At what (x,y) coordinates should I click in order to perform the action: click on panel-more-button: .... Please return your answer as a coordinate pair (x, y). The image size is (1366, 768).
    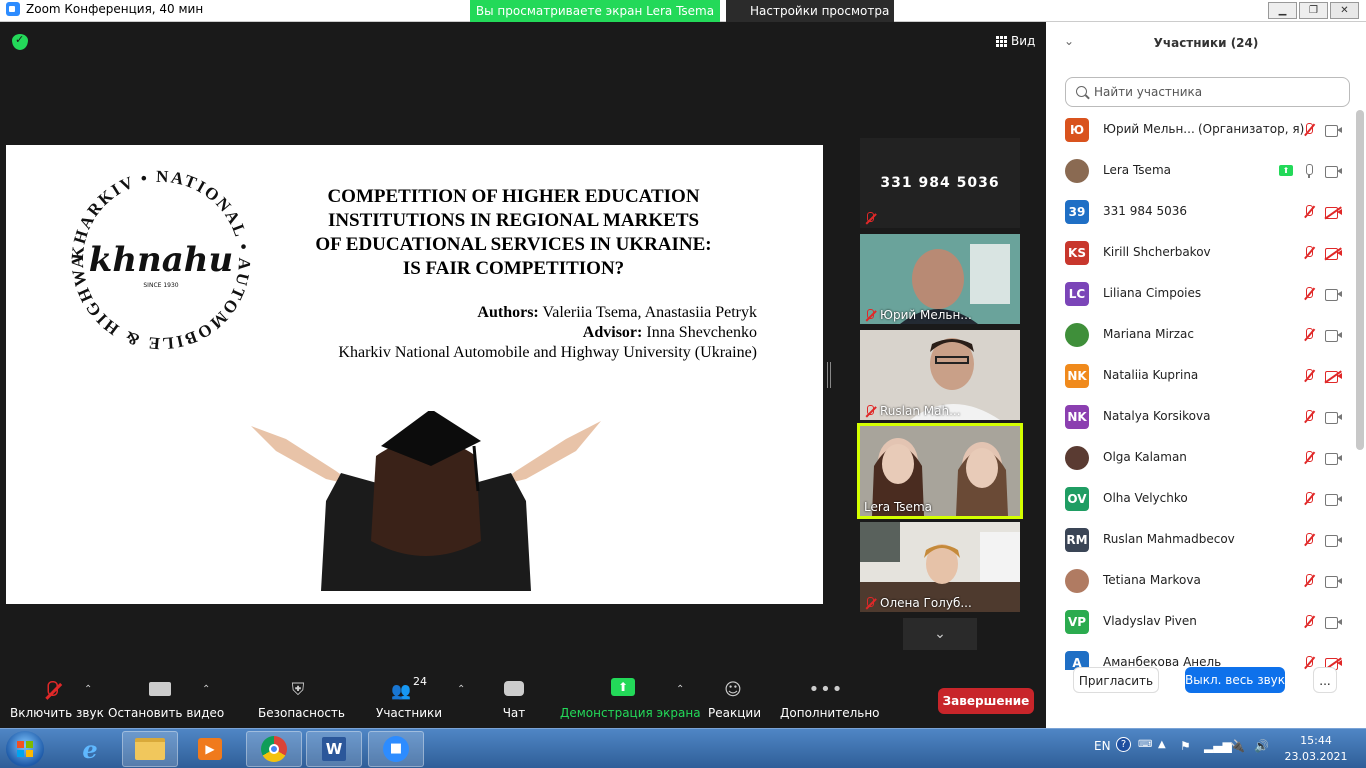
    Looking at the image, I should click on (1325, 680).